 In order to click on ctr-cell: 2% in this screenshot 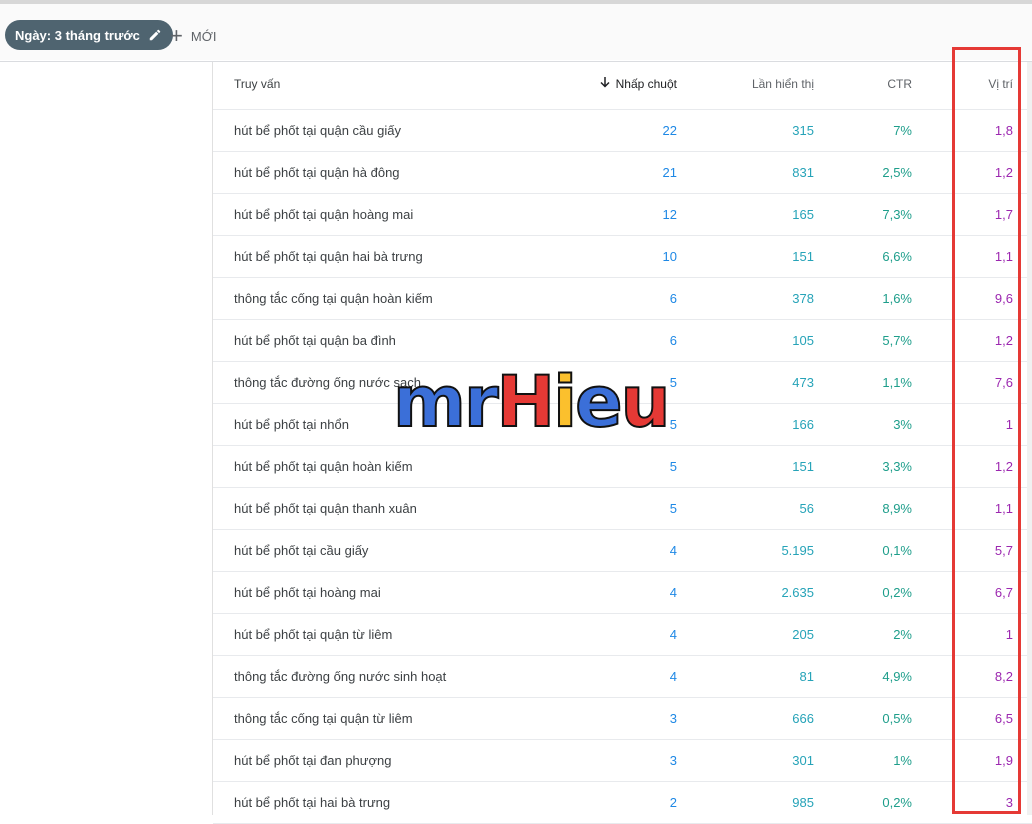, I will do `click(902, 634)`.